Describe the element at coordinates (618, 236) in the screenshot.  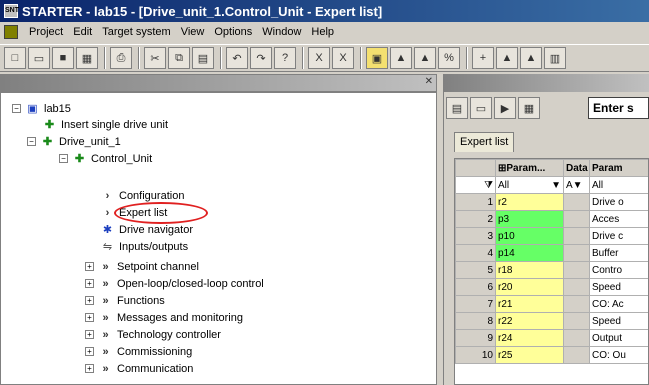
I see `name-cell: Drive c` at that location.